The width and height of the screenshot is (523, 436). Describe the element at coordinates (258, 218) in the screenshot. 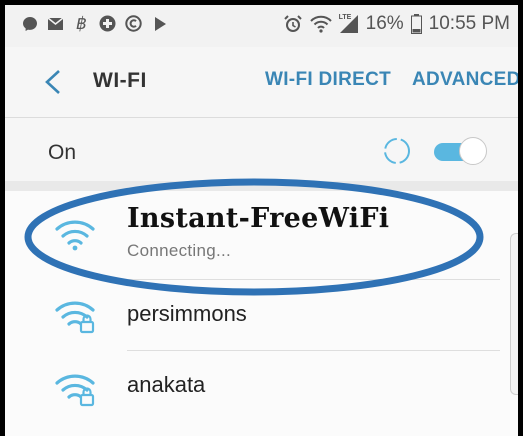

I see `network-name: Instant-FreeWiFi` at that location.